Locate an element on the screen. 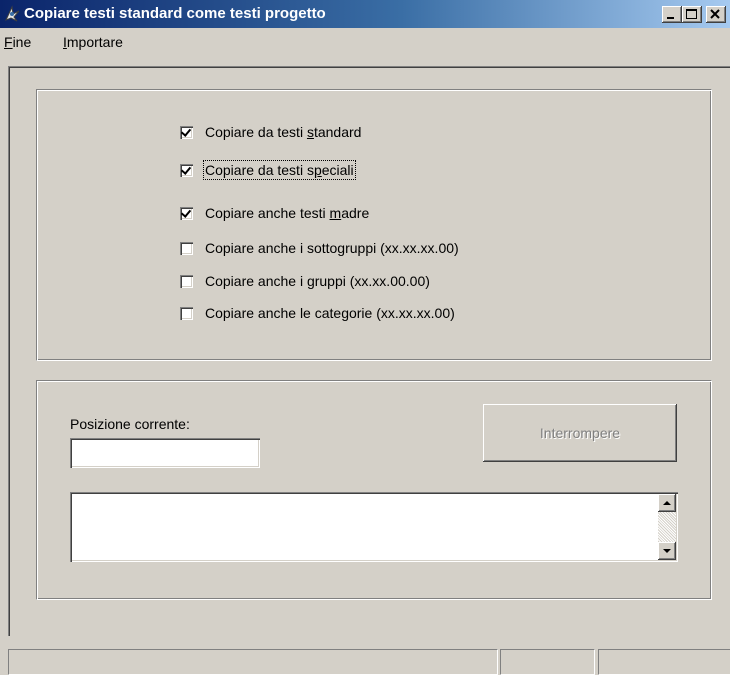  menu-importare: Importare is located at coordinates (93, 42).